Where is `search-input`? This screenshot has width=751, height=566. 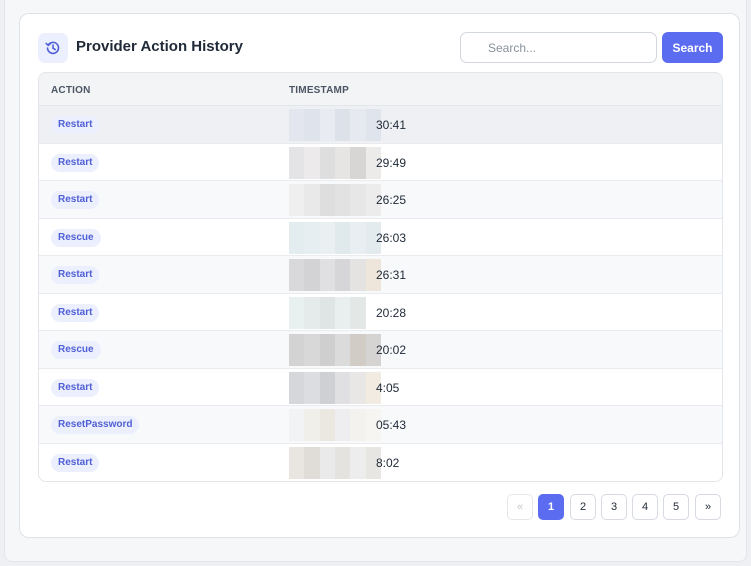 search-input is located at coordinates (558, 47).